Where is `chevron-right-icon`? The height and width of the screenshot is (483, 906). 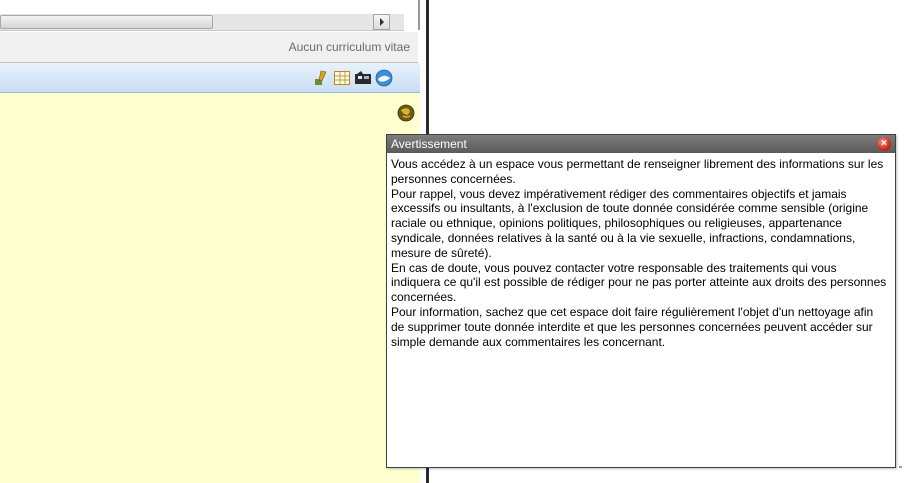
chevron-right-icon is located at coordinates (381, 22).